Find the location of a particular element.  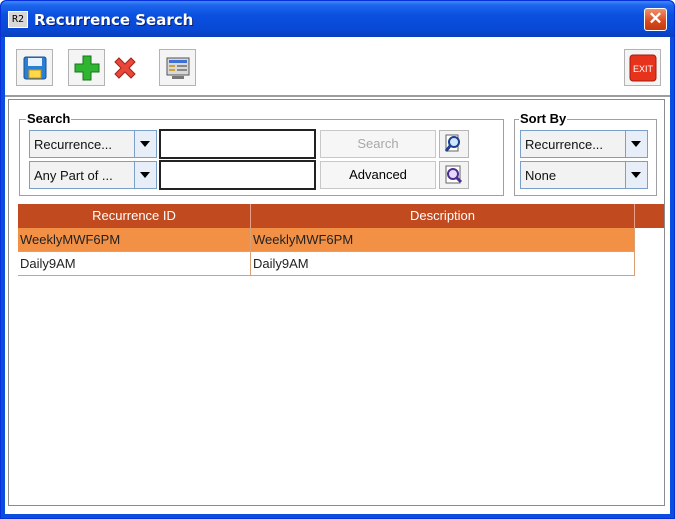

floppy-disk-icon is located at coordinates (34, 67).